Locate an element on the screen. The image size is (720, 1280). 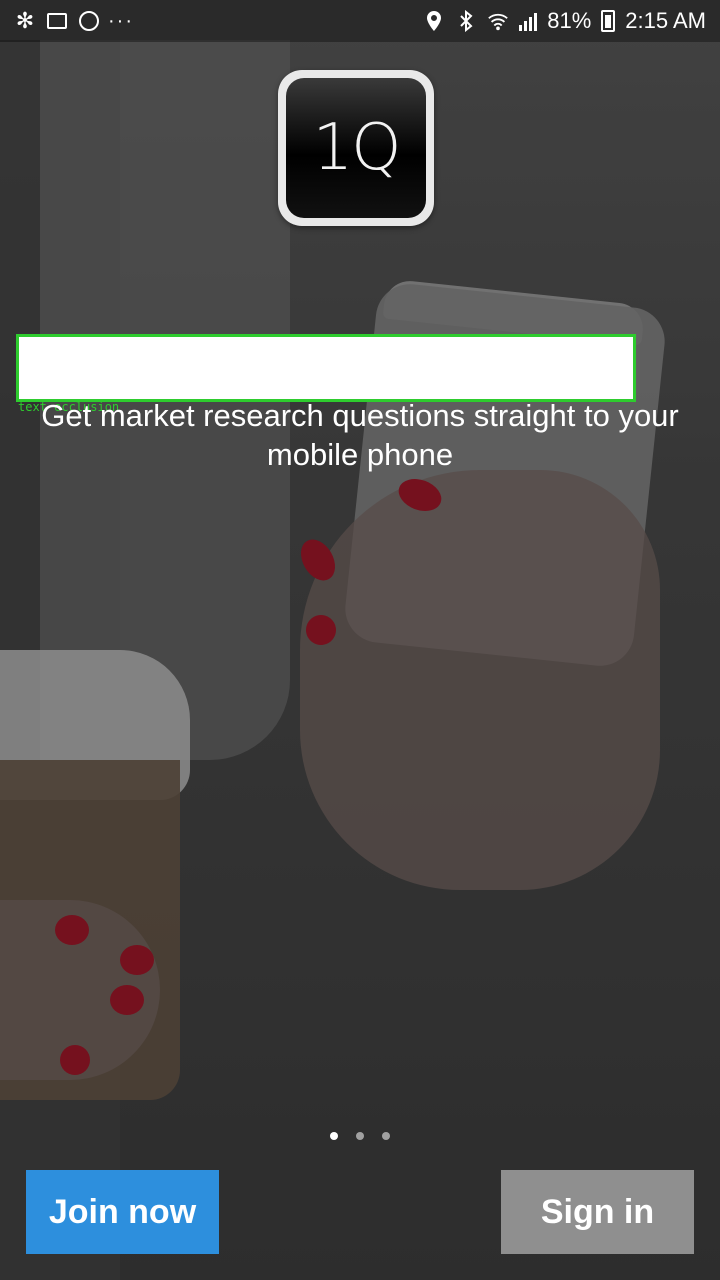
headline: Get Paid to Share Your Opinion is located at coordinates (332, 366).